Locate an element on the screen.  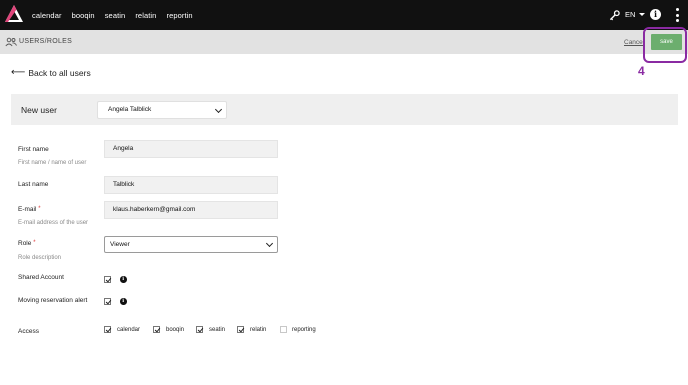
role-select: Viewer is located at coordinates (191, 244).